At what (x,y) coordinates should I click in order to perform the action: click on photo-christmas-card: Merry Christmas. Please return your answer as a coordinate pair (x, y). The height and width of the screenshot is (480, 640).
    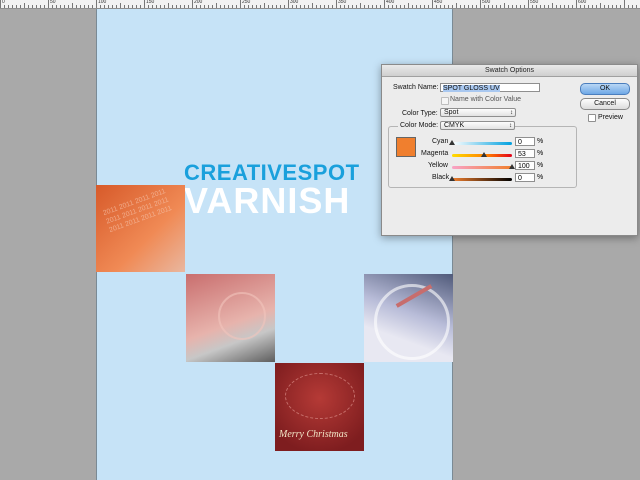
    Looking at the image, I should click on (319, 407).